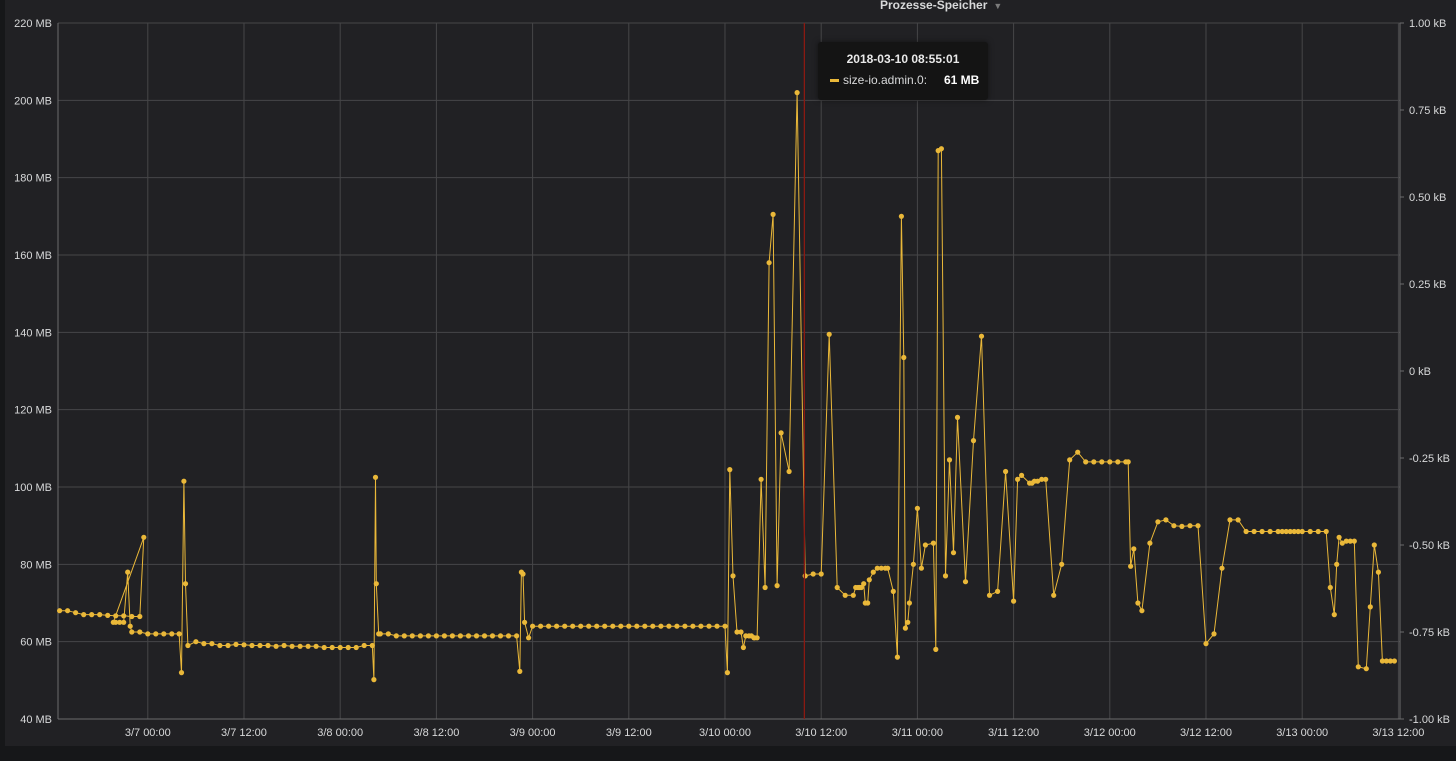  I want to click on y2-tick-label: -0.75 kB, so click(1429, 633).